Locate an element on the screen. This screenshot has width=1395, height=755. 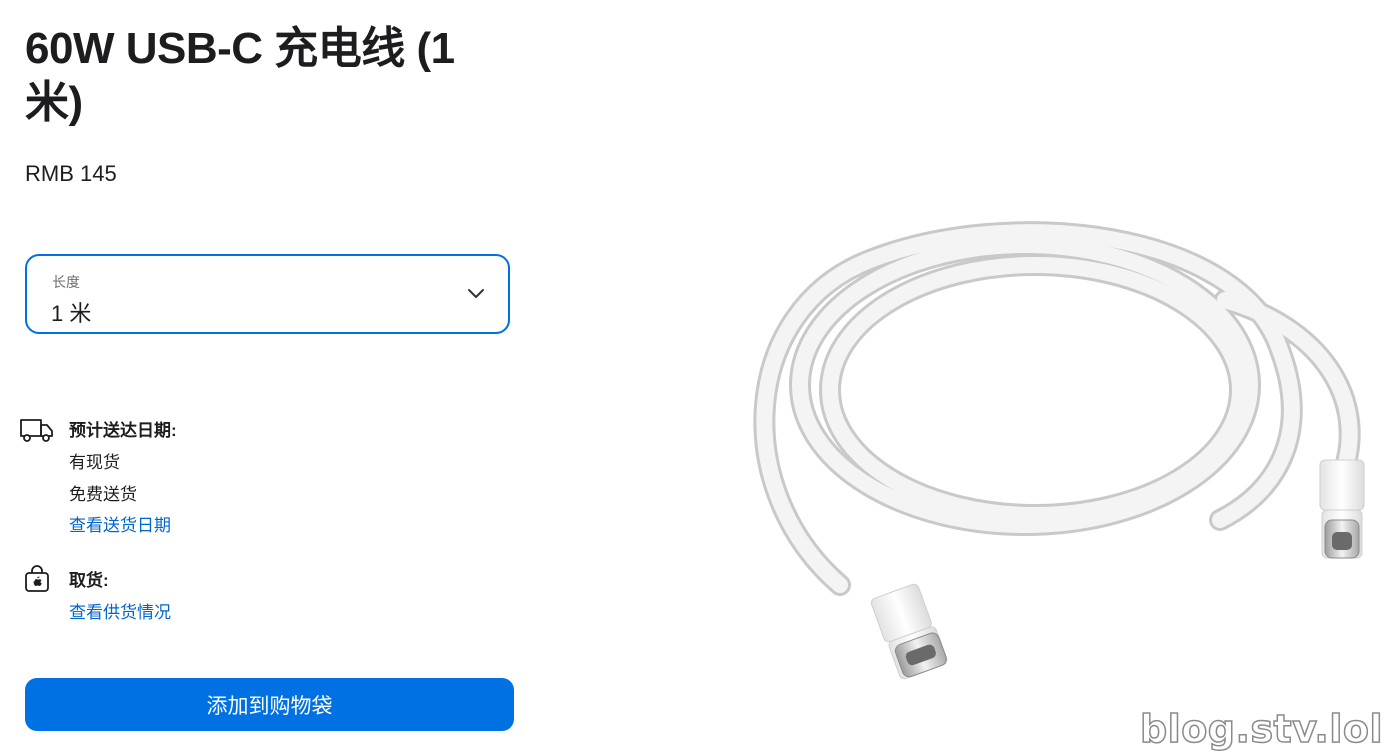
pickup-heading: 取货: is located at coordinates (89, 580).